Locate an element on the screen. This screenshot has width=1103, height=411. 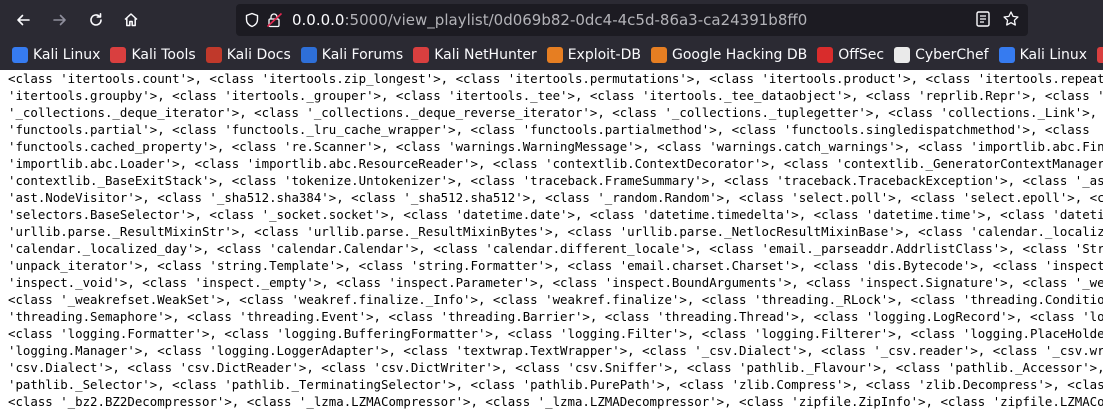
kali-forums-icon is located at coordinates (308, 55).